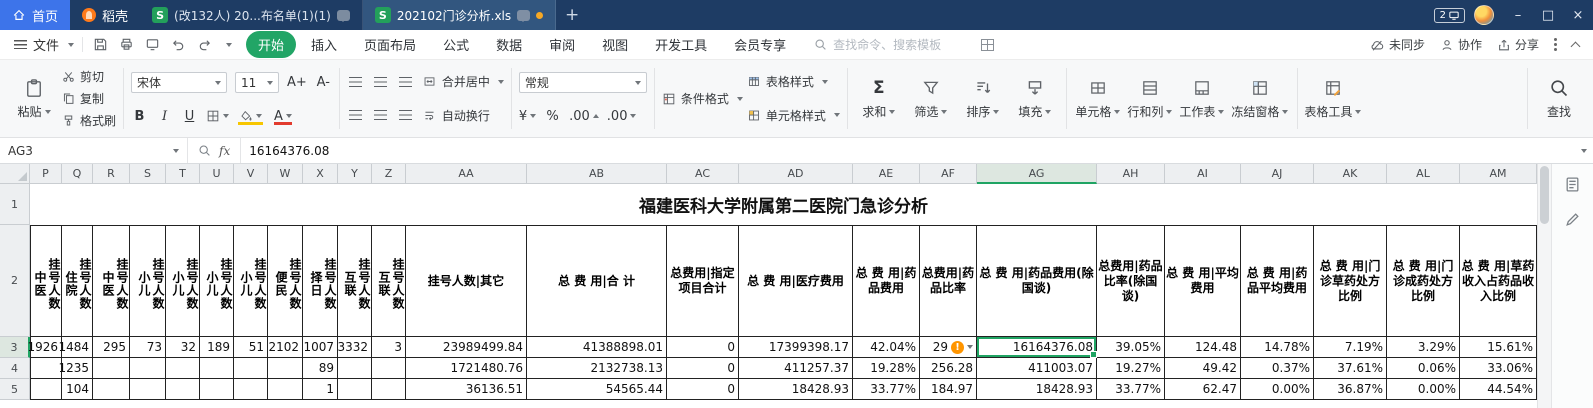  I want to click on cell-AI3: 124.48, so click(1203, 347).